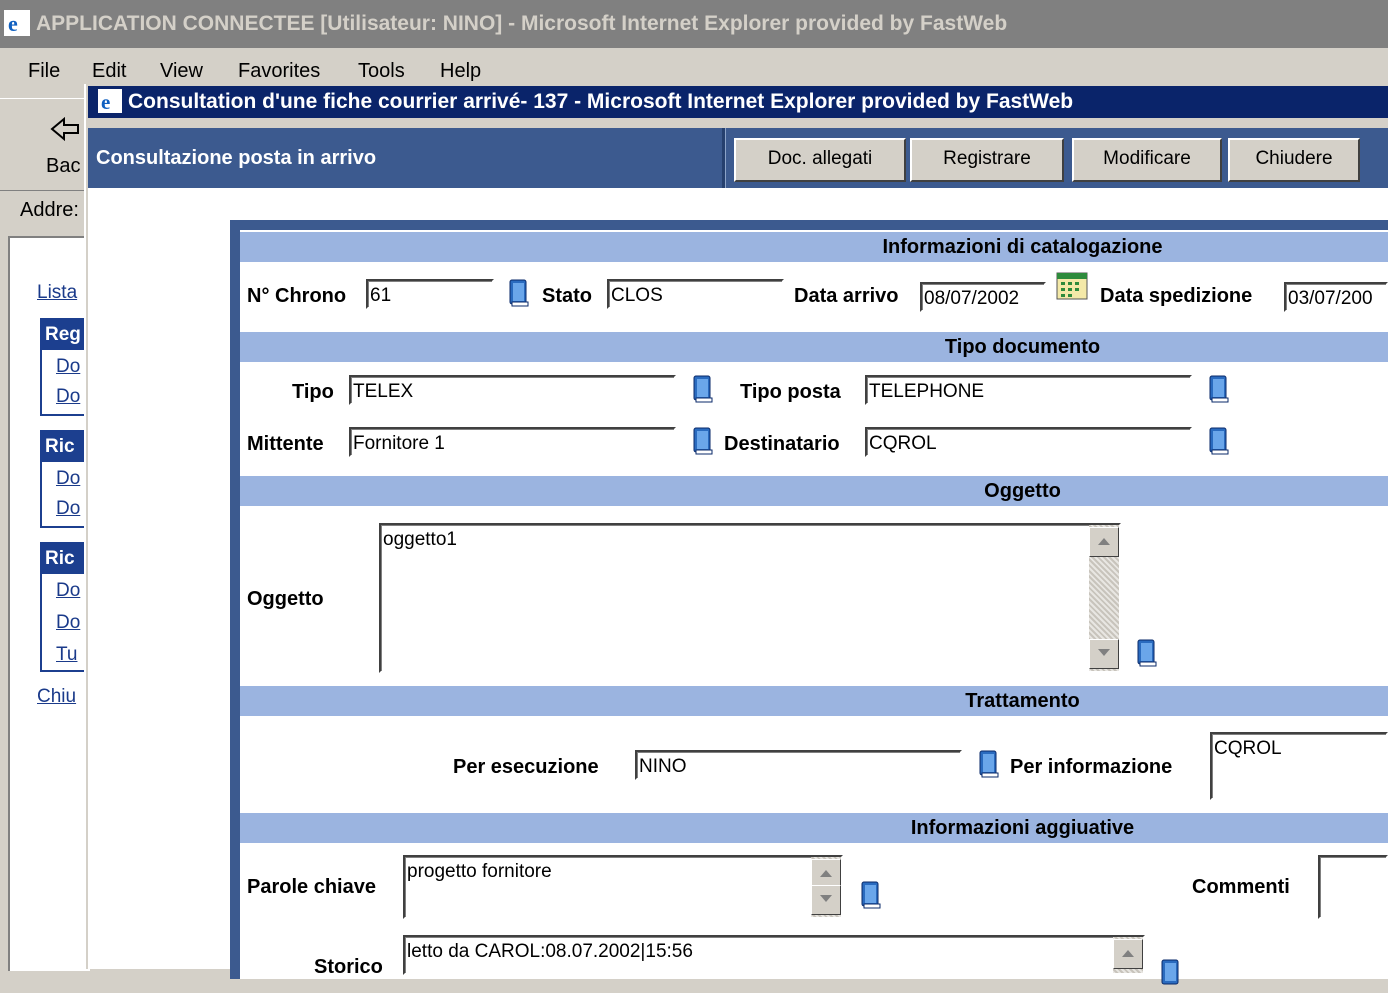 The image size is (1388, 993). What do you see at coordinates (1176, 296) in the screenshot?
I see `data-spedizione-label: Data spedizione` at bounding box center [1176, 296].